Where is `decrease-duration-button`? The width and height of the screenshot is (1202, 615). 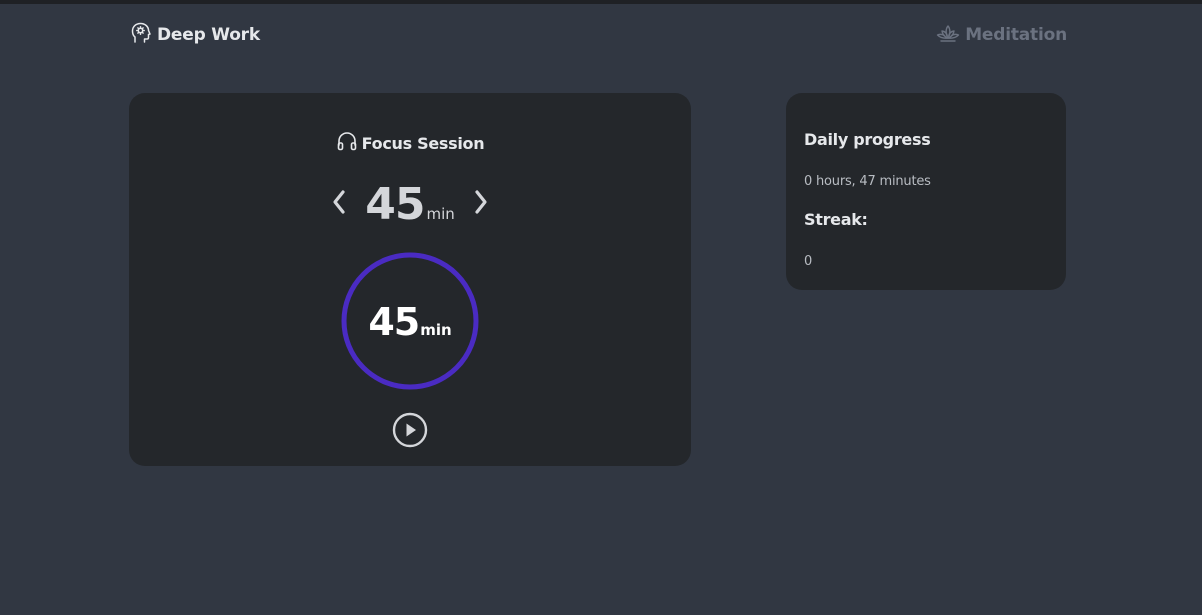
decrease-duration-button is located at coordinates (339, 204).